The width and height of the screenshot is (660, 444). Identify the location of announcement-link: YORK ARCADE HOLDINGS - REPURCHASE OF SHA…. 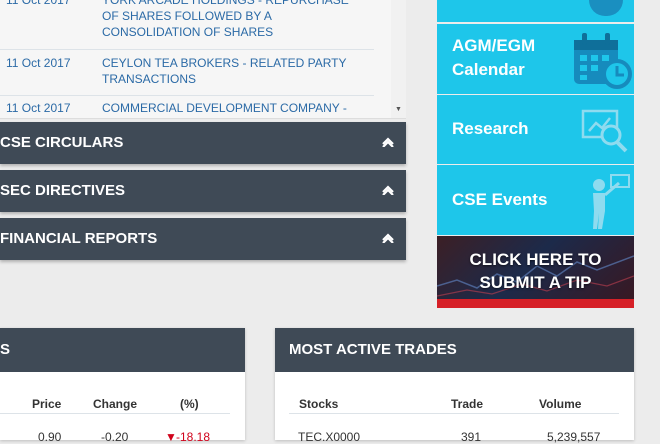
(232, 20).